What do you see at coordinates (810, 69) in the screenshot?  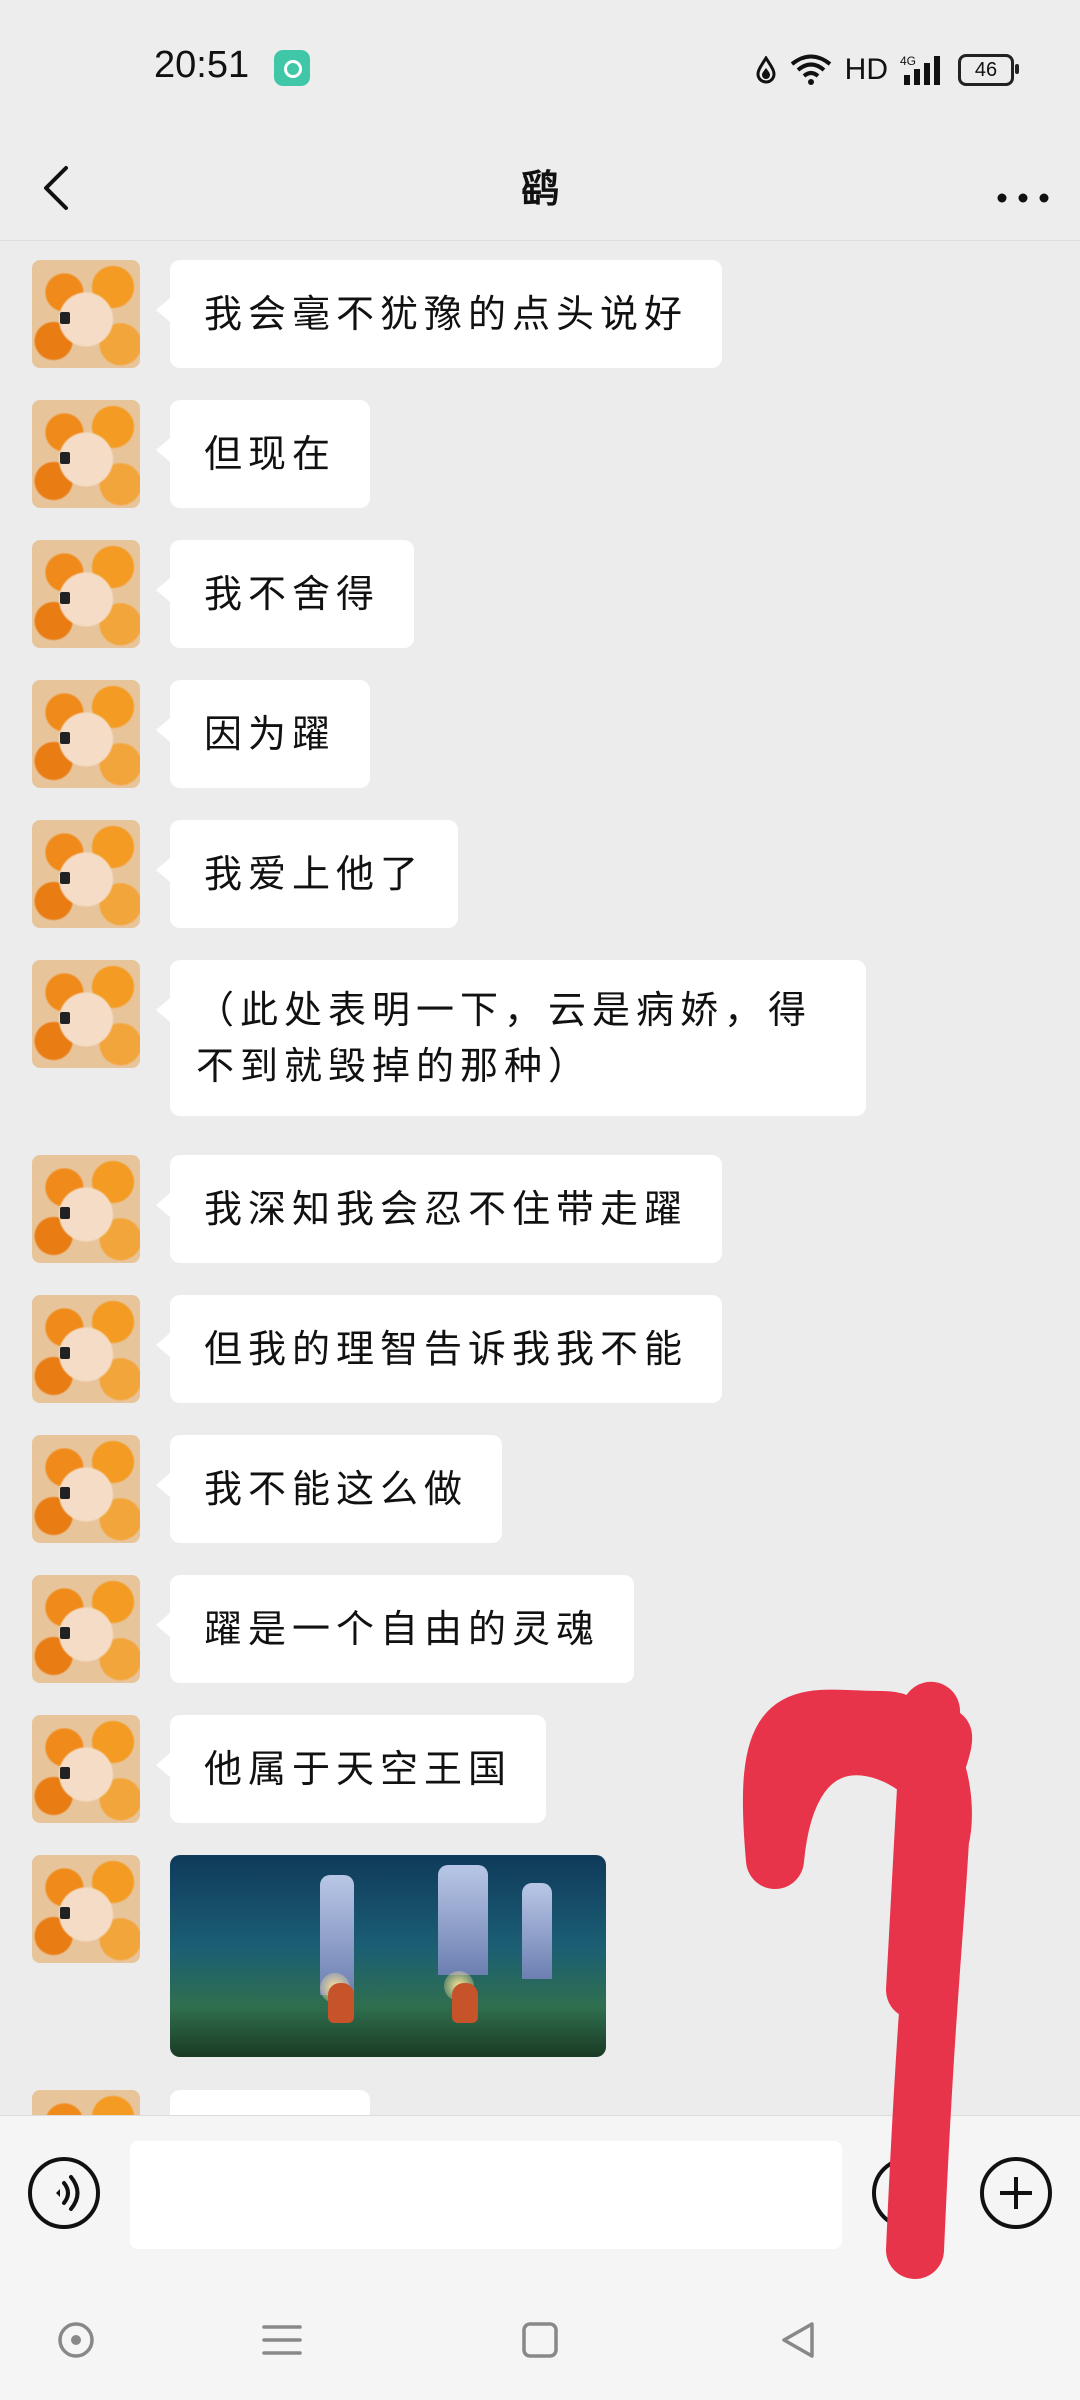 I see `wifi-icon` at bounding box center [810, 69].